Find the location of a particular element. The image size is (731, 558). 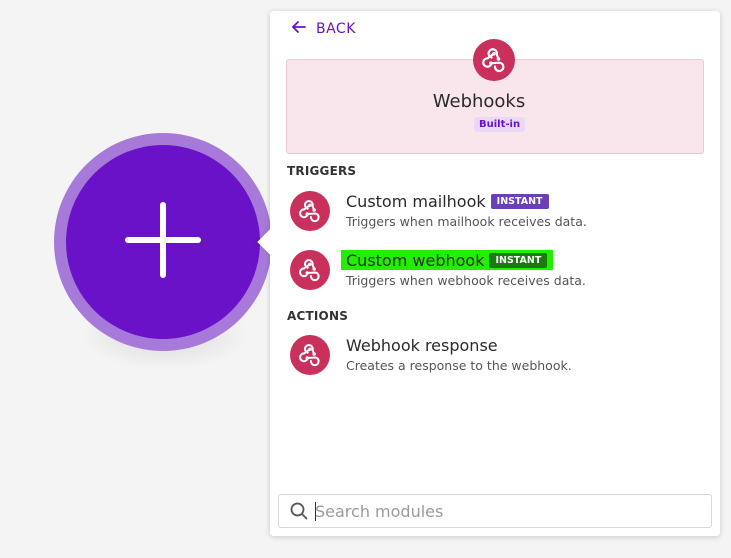

module-title-row: Custom mailhook INSTANT is located at coordinates (447, 201).